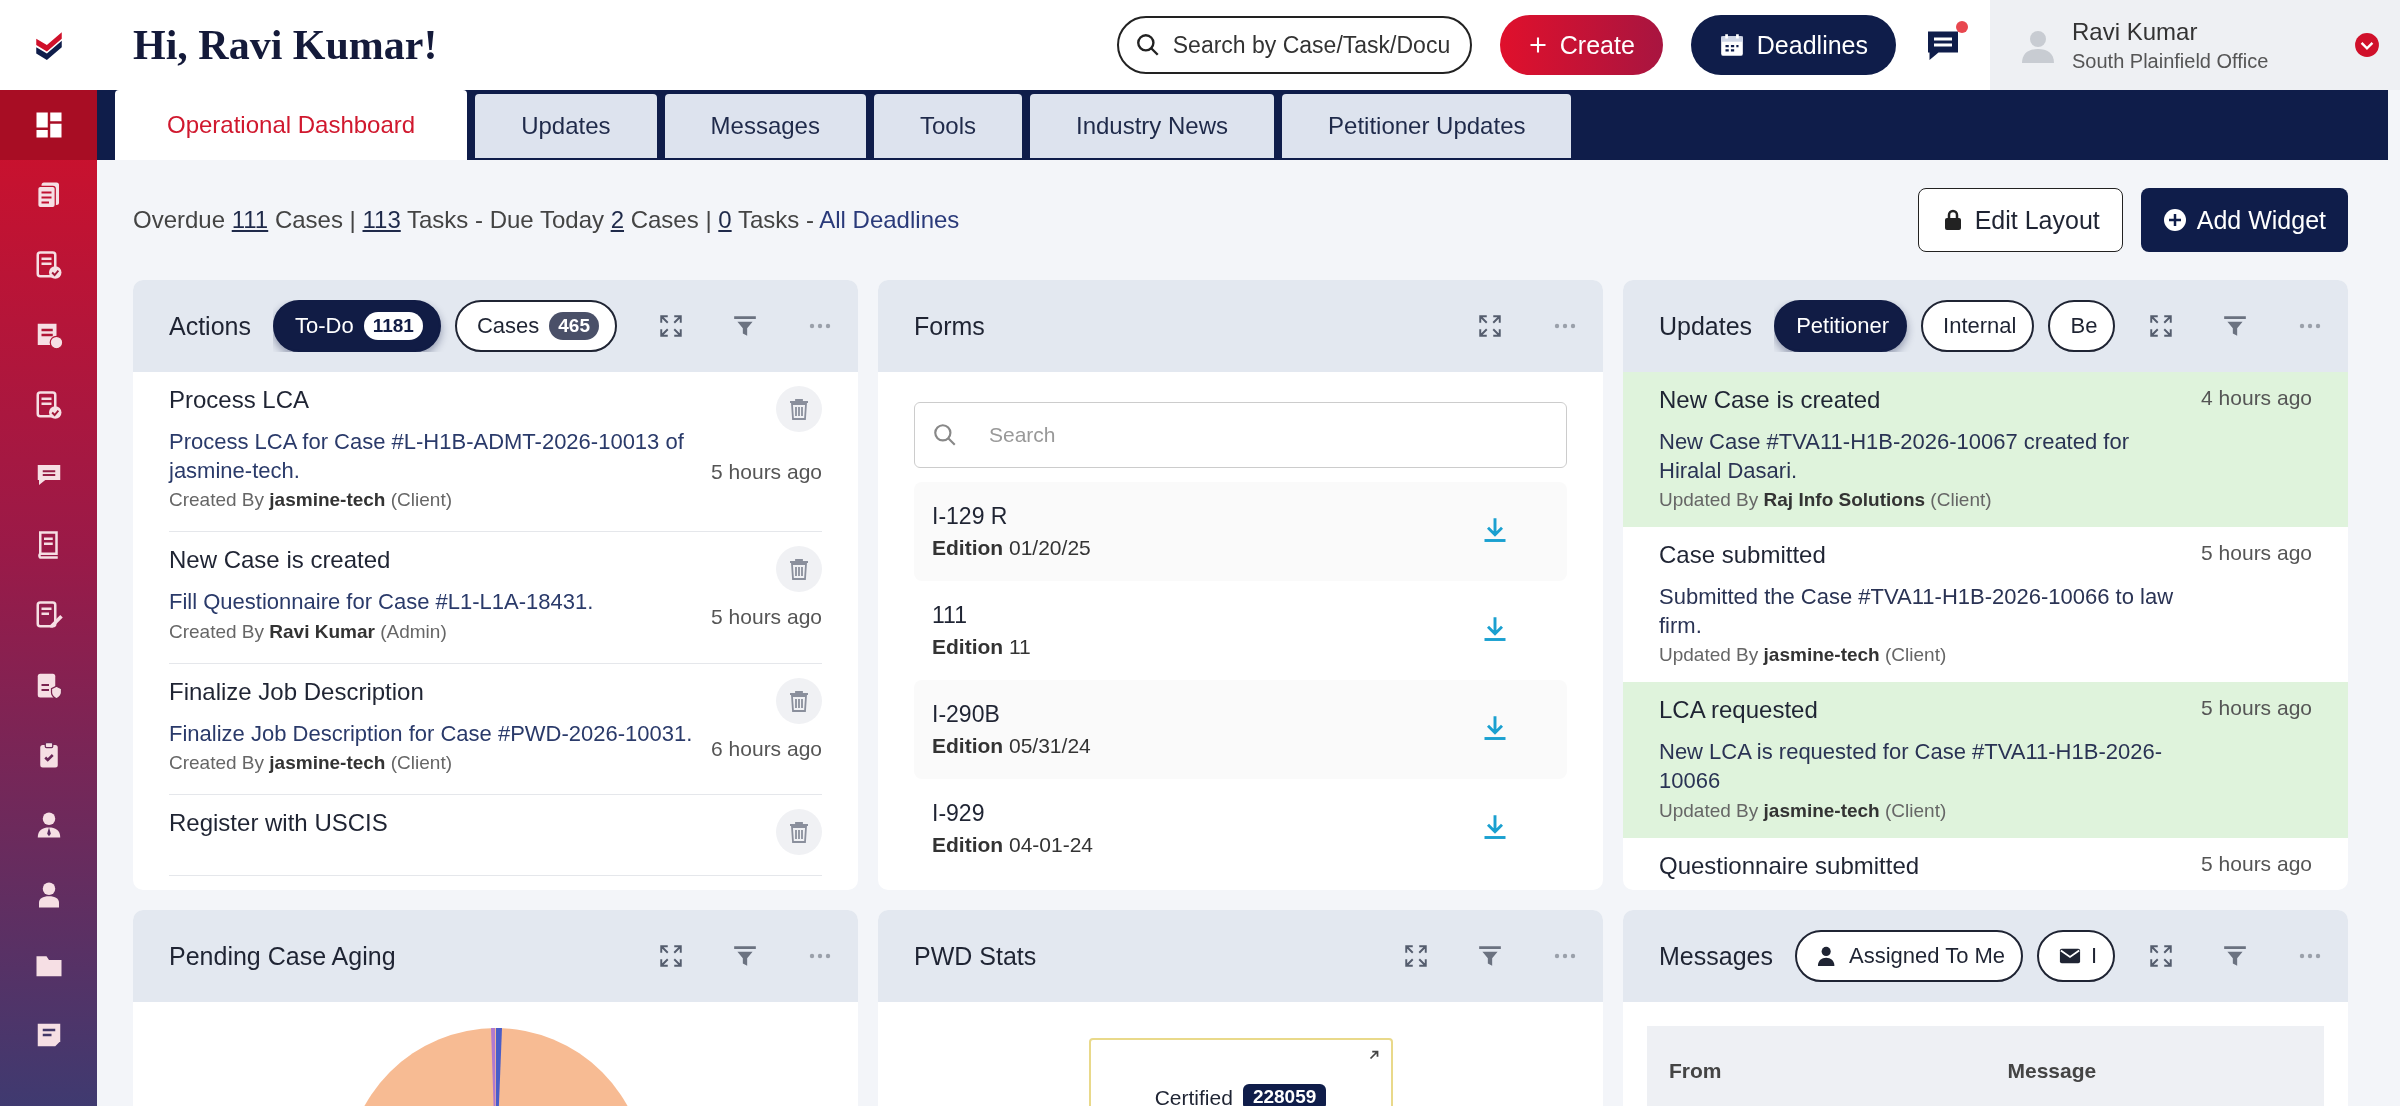 The width and height of the screenshot is (2400, 1106). What do you see at coordinates (2244, 220) in the screenshot?
I see `add-widget-button: Add Widget` at bounding box center [2244, 220].